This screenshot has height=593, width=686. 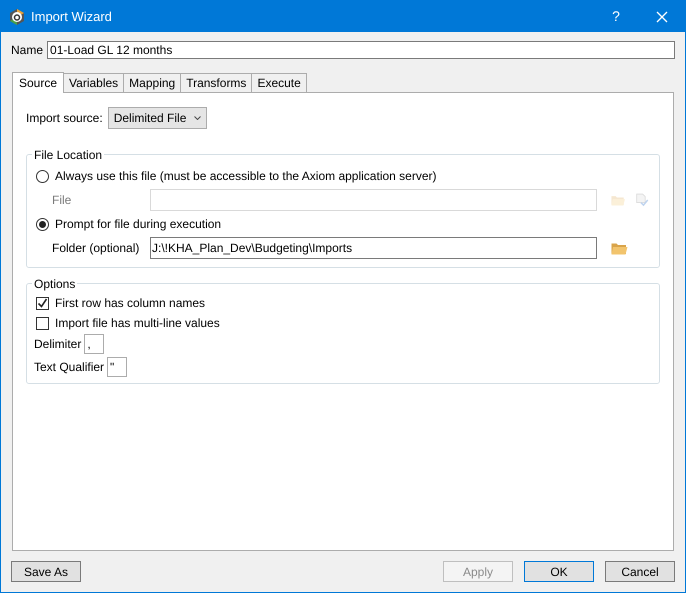 I want to click on dialog-button: Cancel, so click(x=640, y=571).